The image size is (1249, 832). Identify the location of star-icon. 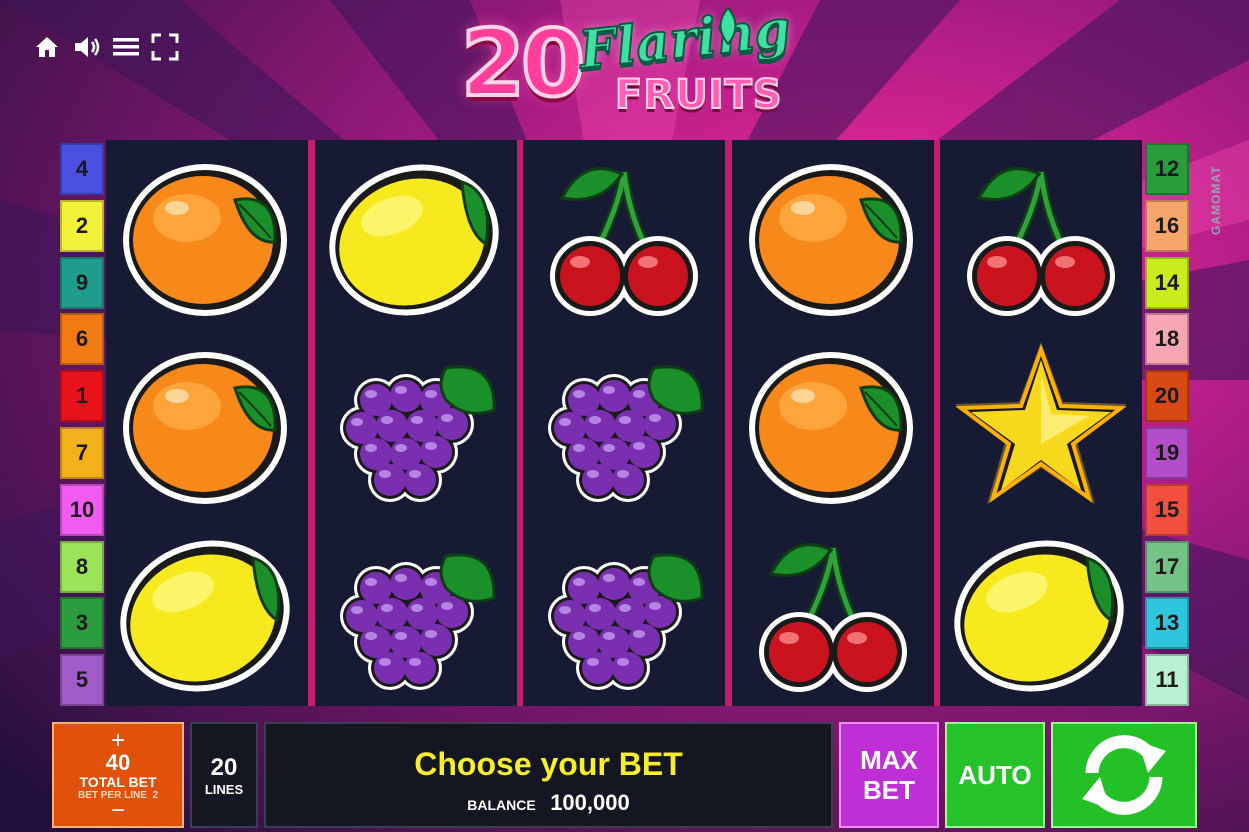
(1041, 425).